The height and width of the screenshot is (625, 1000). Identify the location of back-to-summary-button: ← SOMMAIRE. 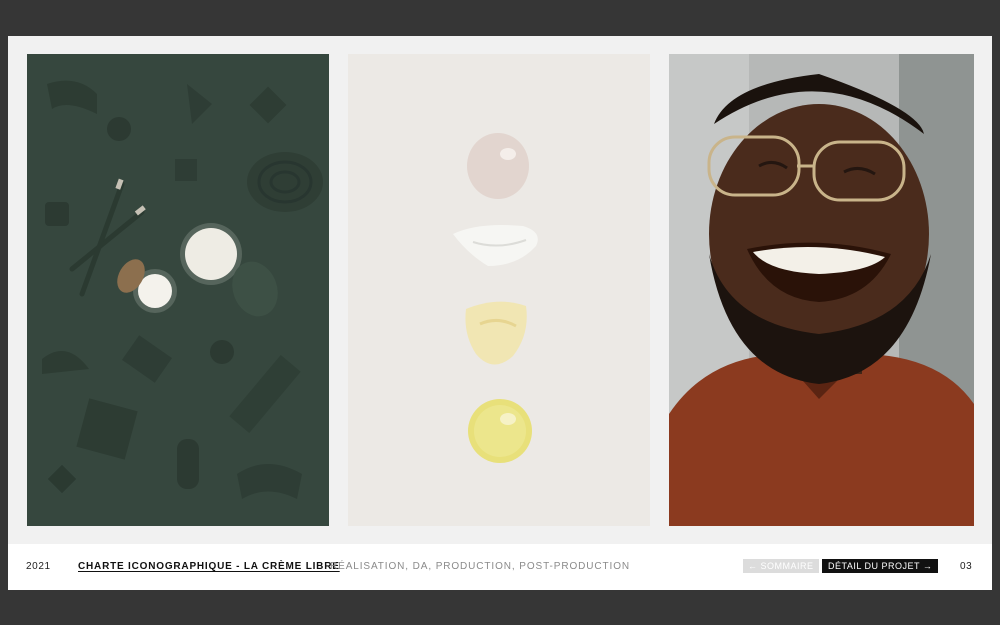
(781, 566).